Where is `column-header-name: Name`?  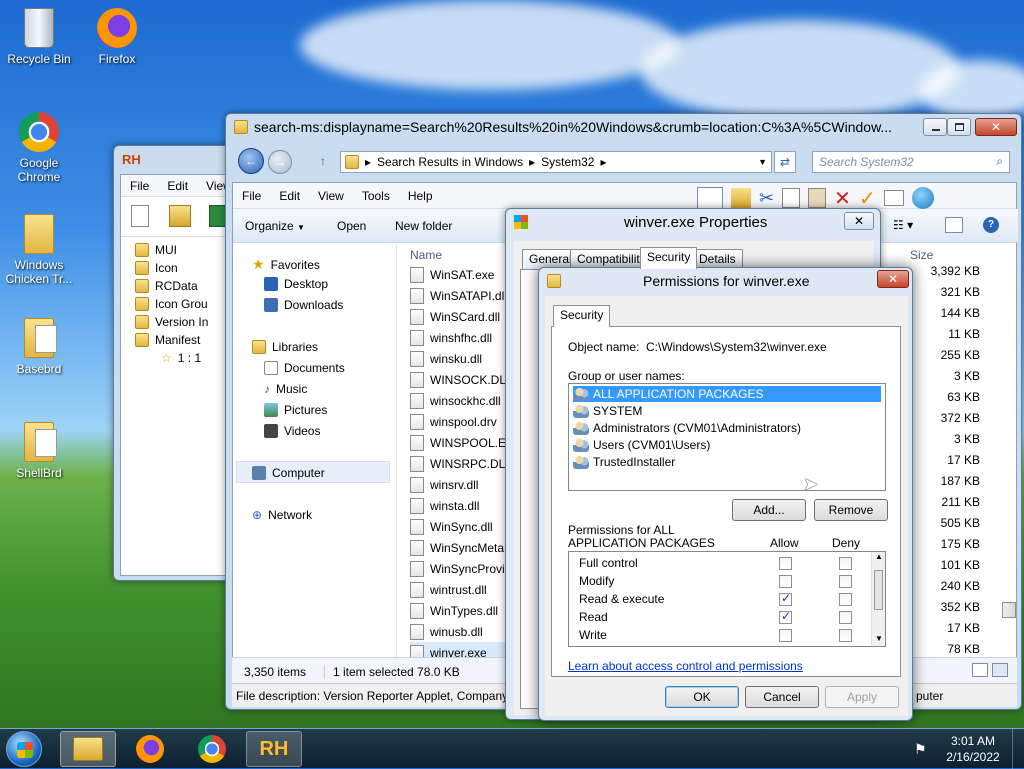 column-header-name: Name is located at coordinates (426, 255).